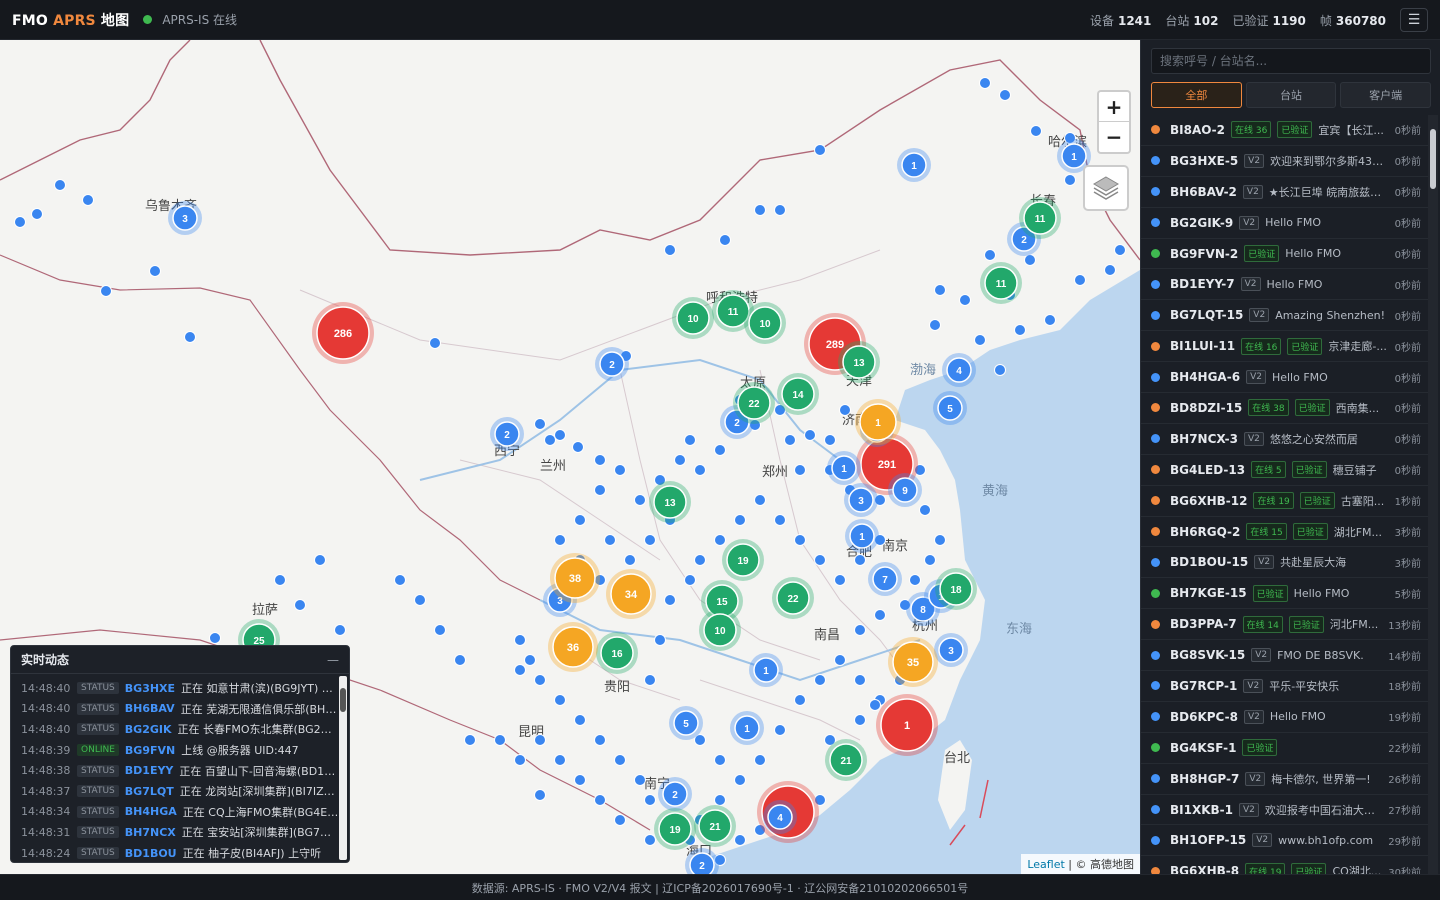 This screenshot has height=900, width=1440. Describe the element at coordinates (793, 598) in the screenshot. I see `cluster-marker: 22` at that location.